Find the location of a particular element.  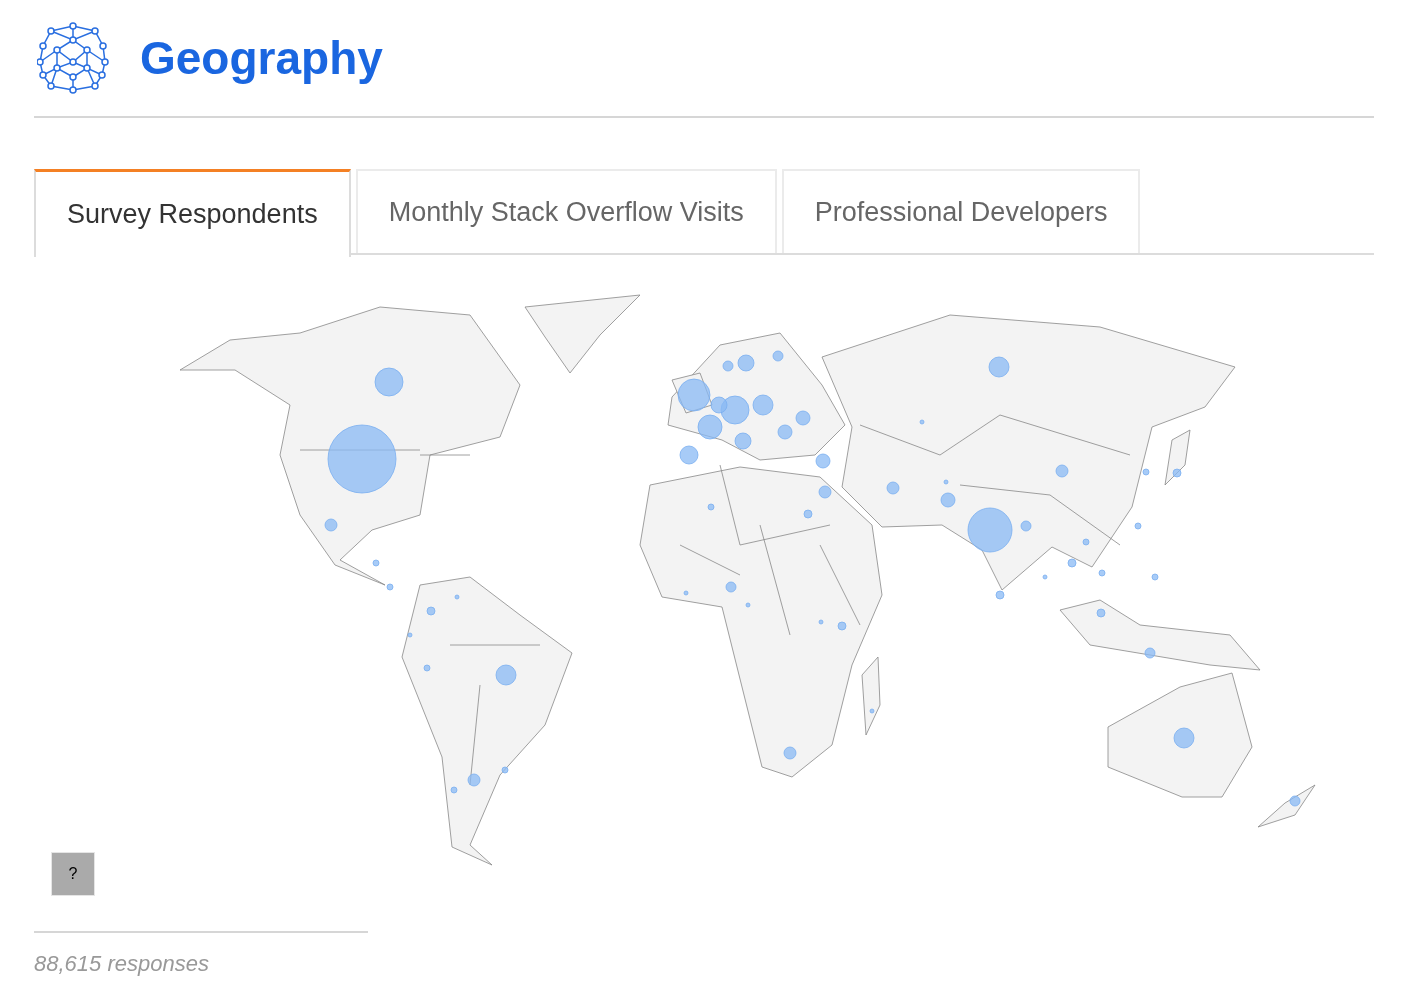

tab: Monthly Stack Overflow Visits is located at coordinates (566, 211).